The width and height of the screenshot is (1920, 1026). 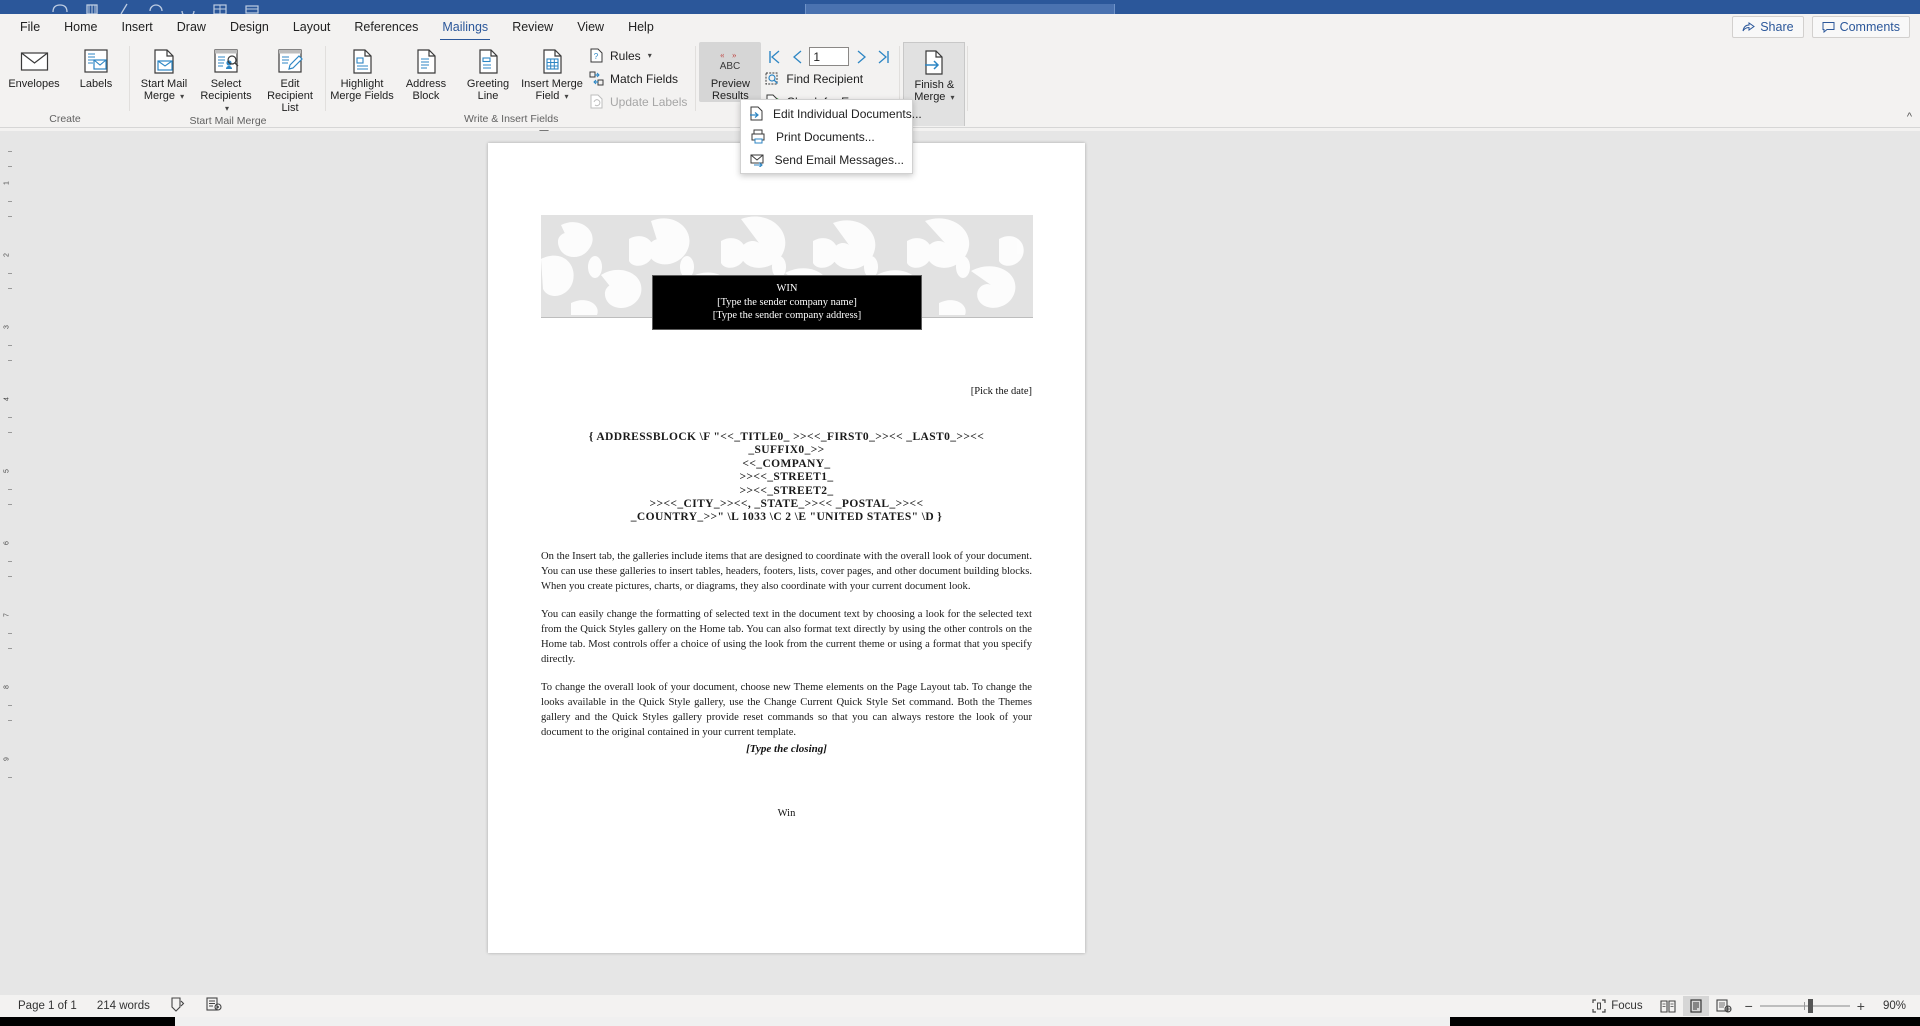 I want to click on highlight-merge-fields-button: Highlight Merge Fields, so click(x=362, y=72).